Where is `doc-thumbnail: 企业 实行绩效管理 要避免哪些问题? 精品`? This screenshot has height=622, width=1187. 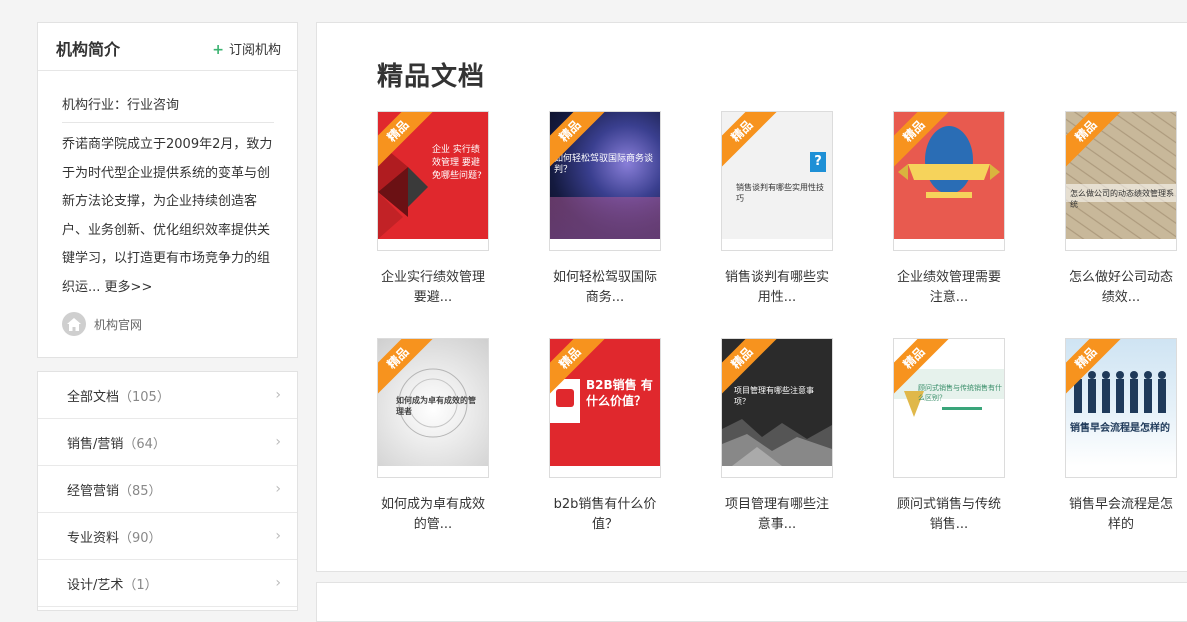
doc-thumbnail: 企业 实行绩效管理 要避免哪些问题? 精品 is located at coordinates (433, 181).